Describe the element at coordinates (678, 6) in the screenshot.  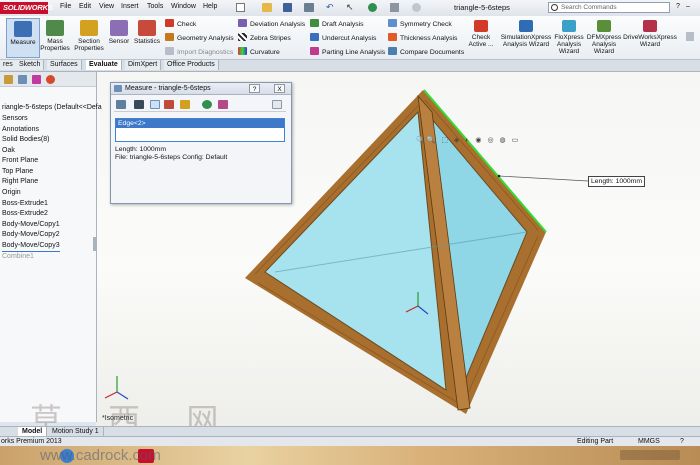
I see `help-question-icon: ?` at that location.